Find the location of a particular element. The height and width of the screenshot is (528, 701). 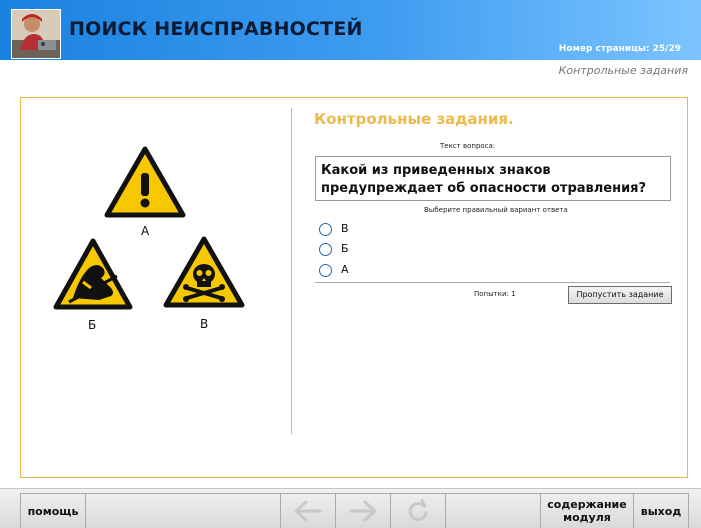

answer-option-v: В is located at coordinates (349, 230).